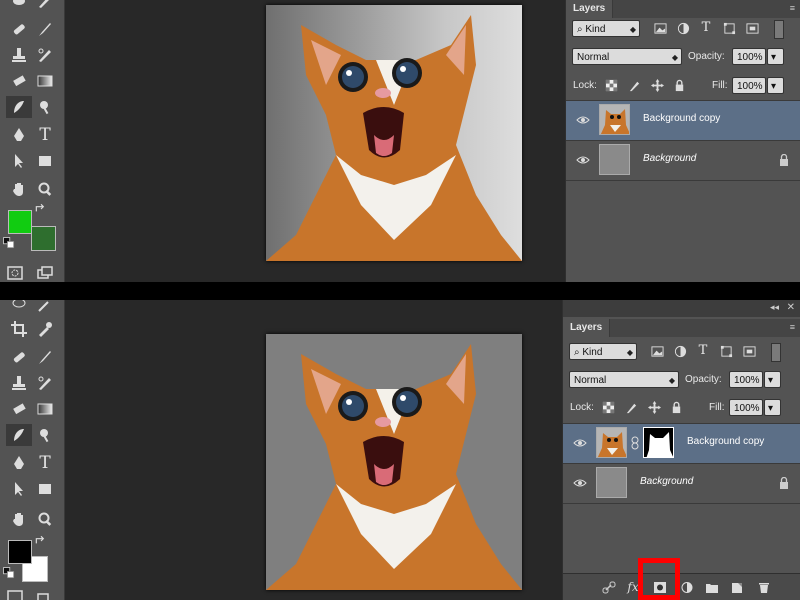 This screenshot has height=600, width=800. Describe the element at coordinates (737, 587) in the screenshot. I see `new-layer-icon` at that location.